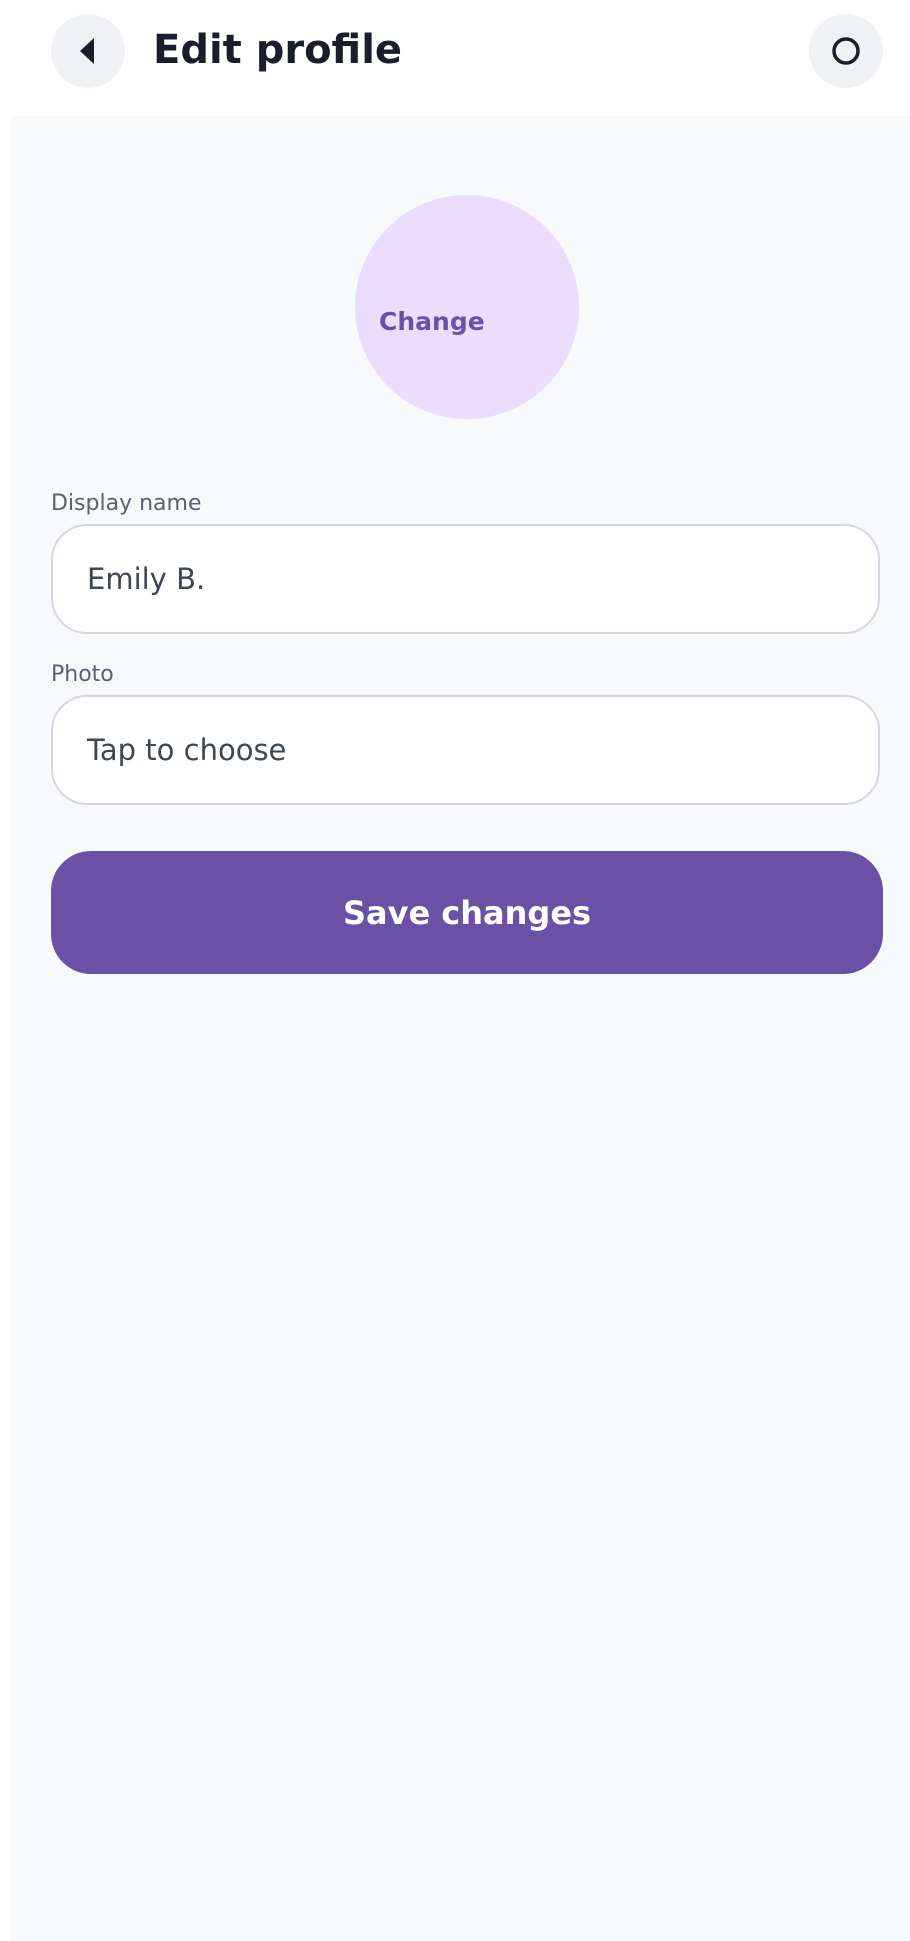  What do you see at coordinates (432, 322) in the screenshot?
I see `change-avatar-label: Change` at bounding box center [432, 322].